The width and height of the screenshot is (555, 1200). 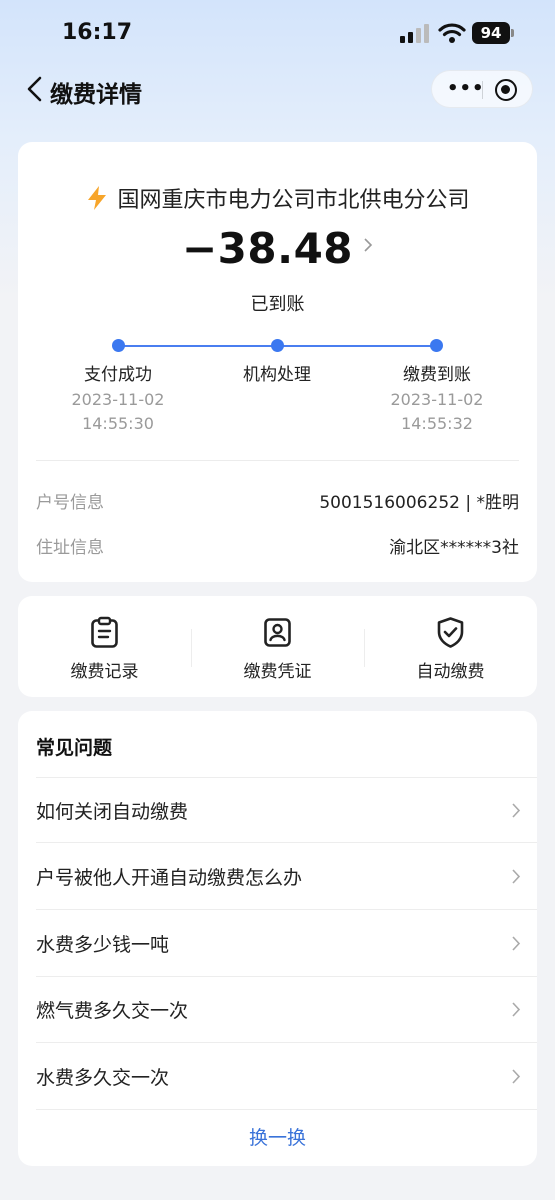 I want to click on step-label: 机构处理, so click(x=277, y=375).